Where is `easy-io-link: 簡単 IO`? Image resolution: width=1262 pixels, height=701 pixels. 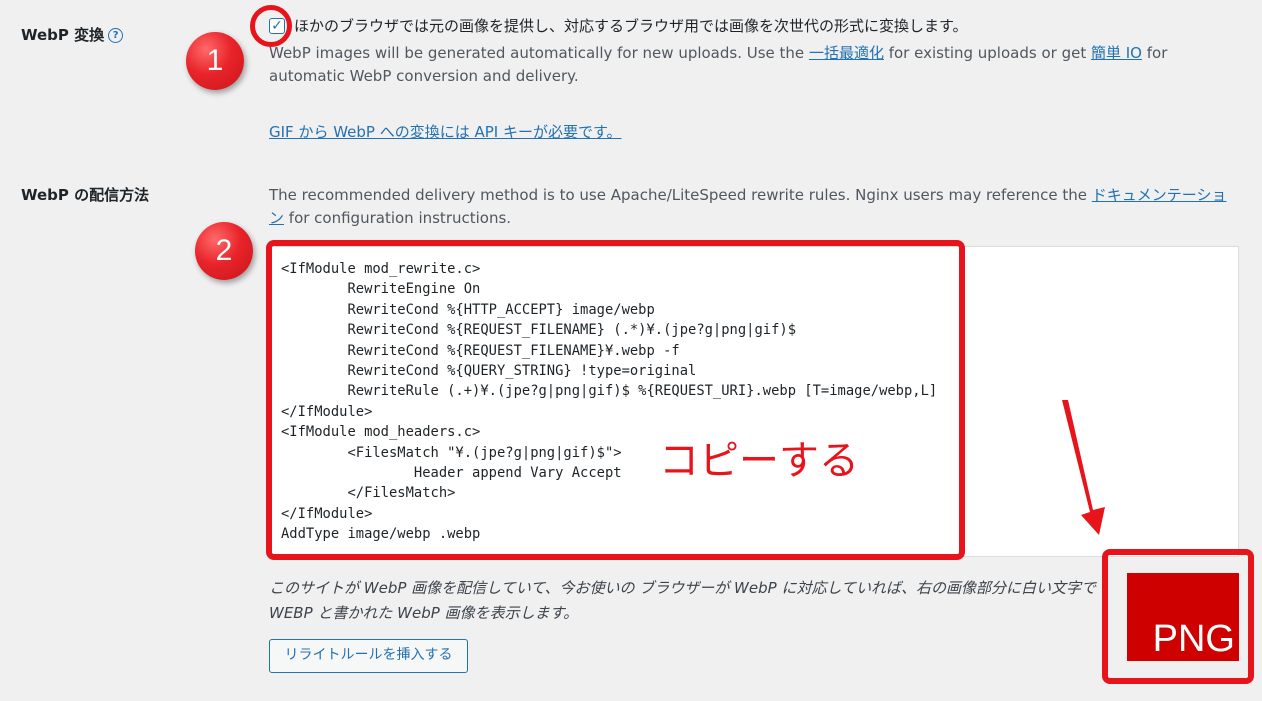 easy-io-link: 簡単 IO is located at coordinates (1116, 53).